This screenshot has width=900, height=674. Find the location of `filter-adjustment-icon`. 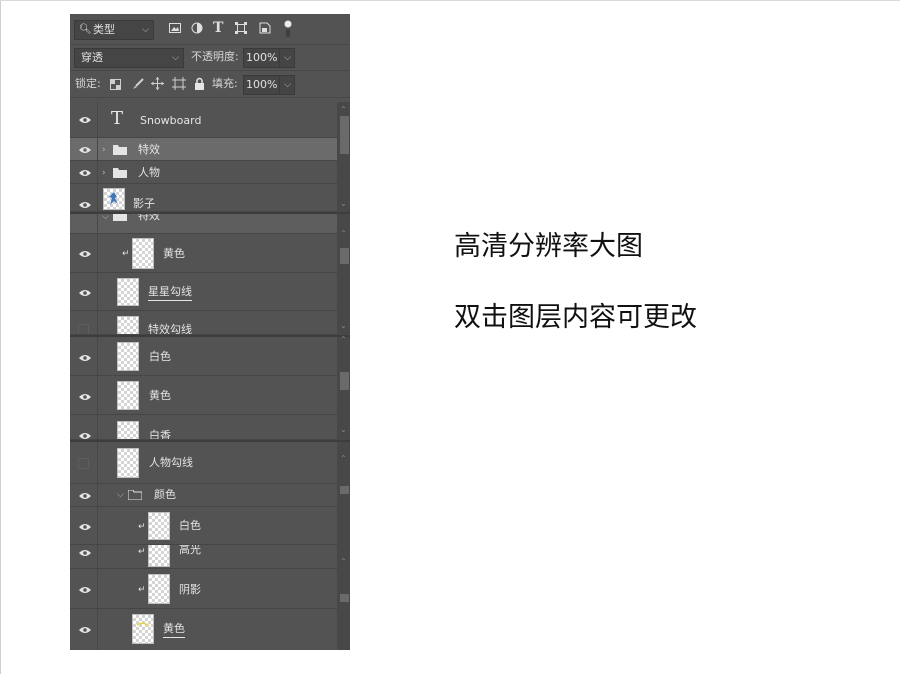

filter-adjustment-icon is located at coordinates (197, 28).